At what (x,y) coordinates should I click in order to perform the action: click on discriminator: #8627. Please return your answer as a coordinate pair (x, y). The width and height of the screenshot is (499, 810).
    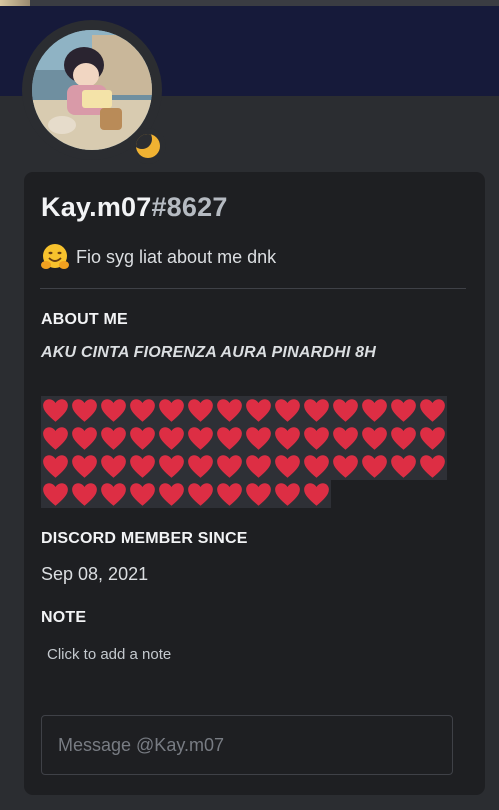
    Looking at the image, I should click on (189, 207).